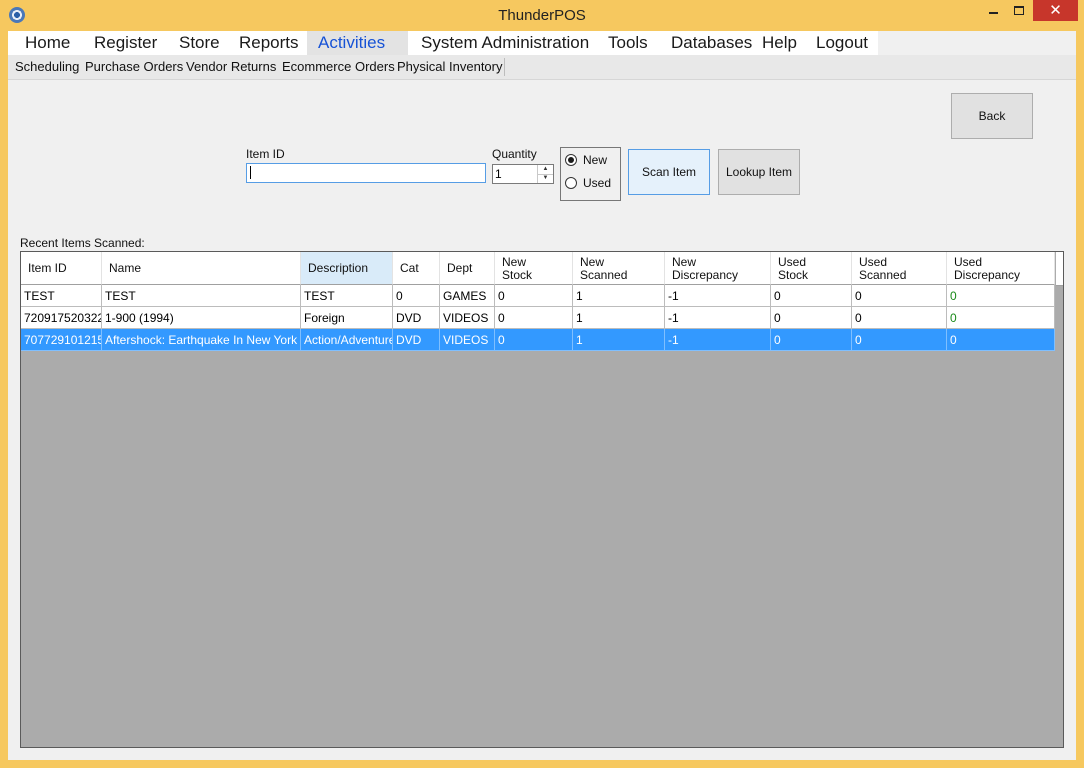 This screenshot has width=1084, height=768. Describe the element at coordinates (523, 174) in the screenshot. I see `quantity-stepper: 1 ▲ ▼` at that location.